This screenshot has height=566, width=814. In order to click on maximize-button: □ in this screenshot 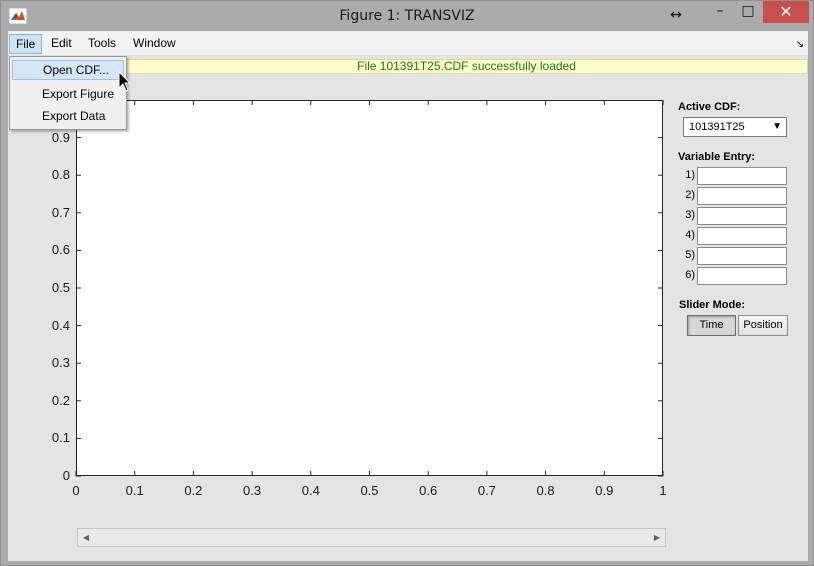, I will do `click(748, 12)`.